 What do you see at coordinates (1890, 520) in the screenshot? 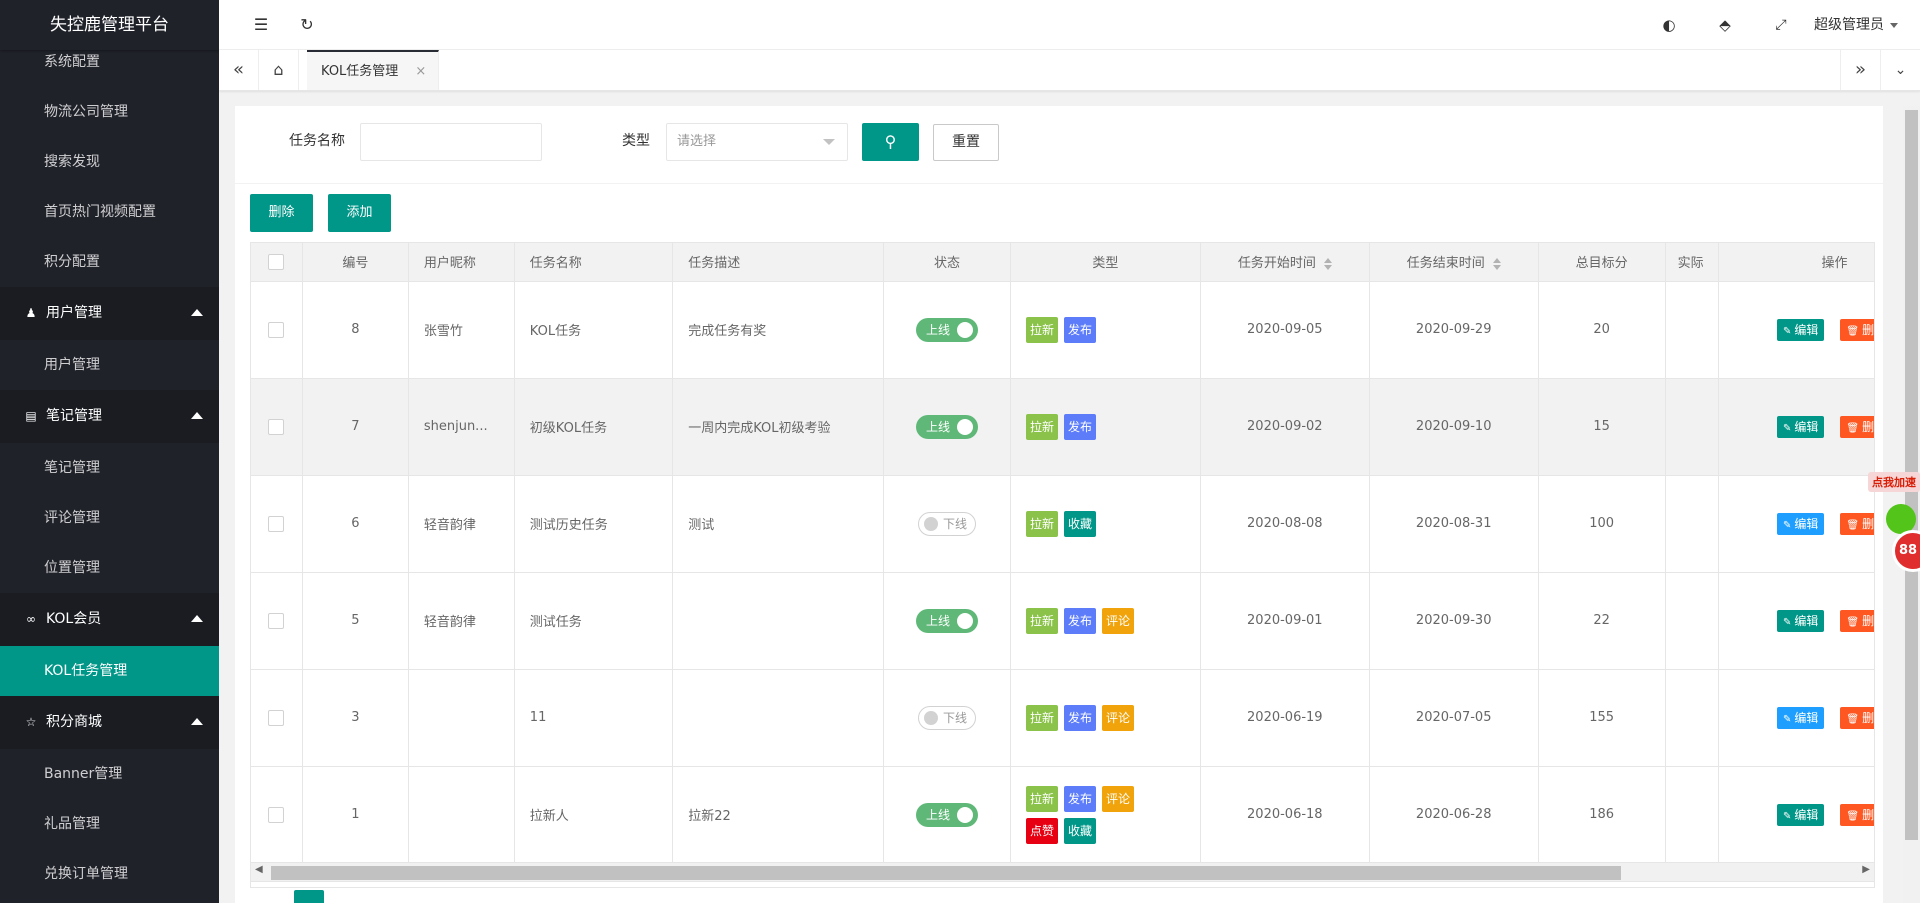
I see `speed-up-widget: 点我加速 88` at bounding box center [1890, 520].